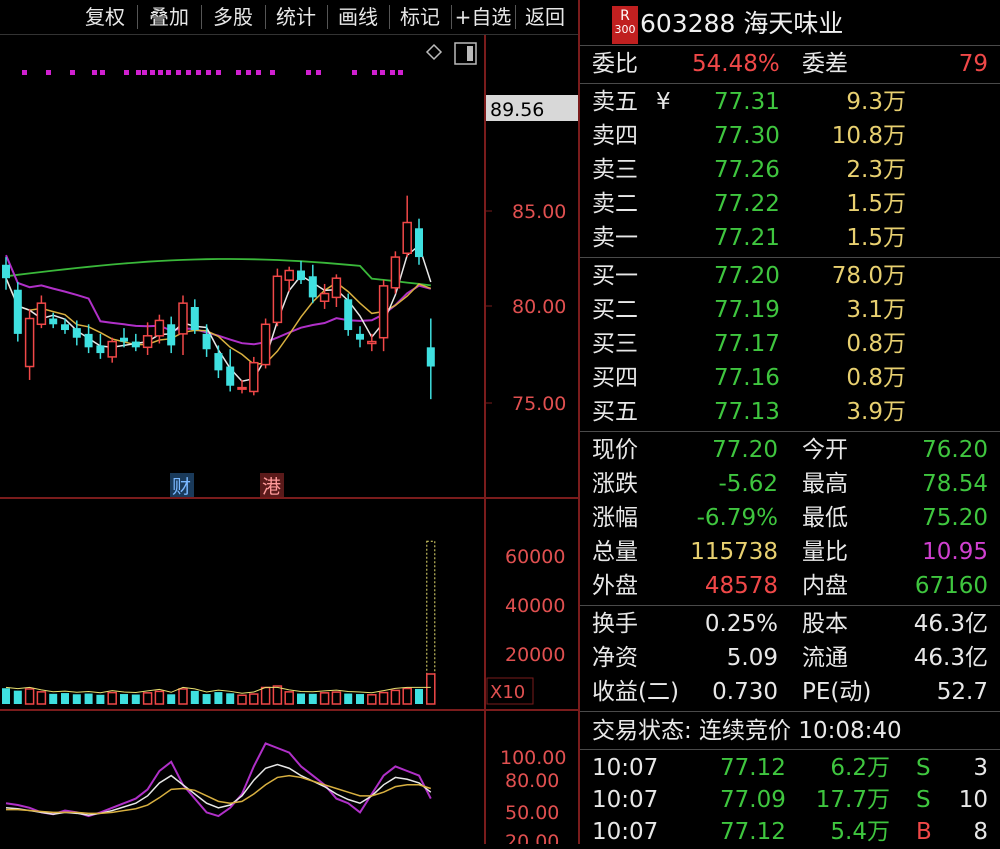 The height and width of the screenshot is (849, 1000). What do you see at coordinates (955, 450) in the screenshot?
I see `stat-value: 76.20` at bounding box center [955, 450].